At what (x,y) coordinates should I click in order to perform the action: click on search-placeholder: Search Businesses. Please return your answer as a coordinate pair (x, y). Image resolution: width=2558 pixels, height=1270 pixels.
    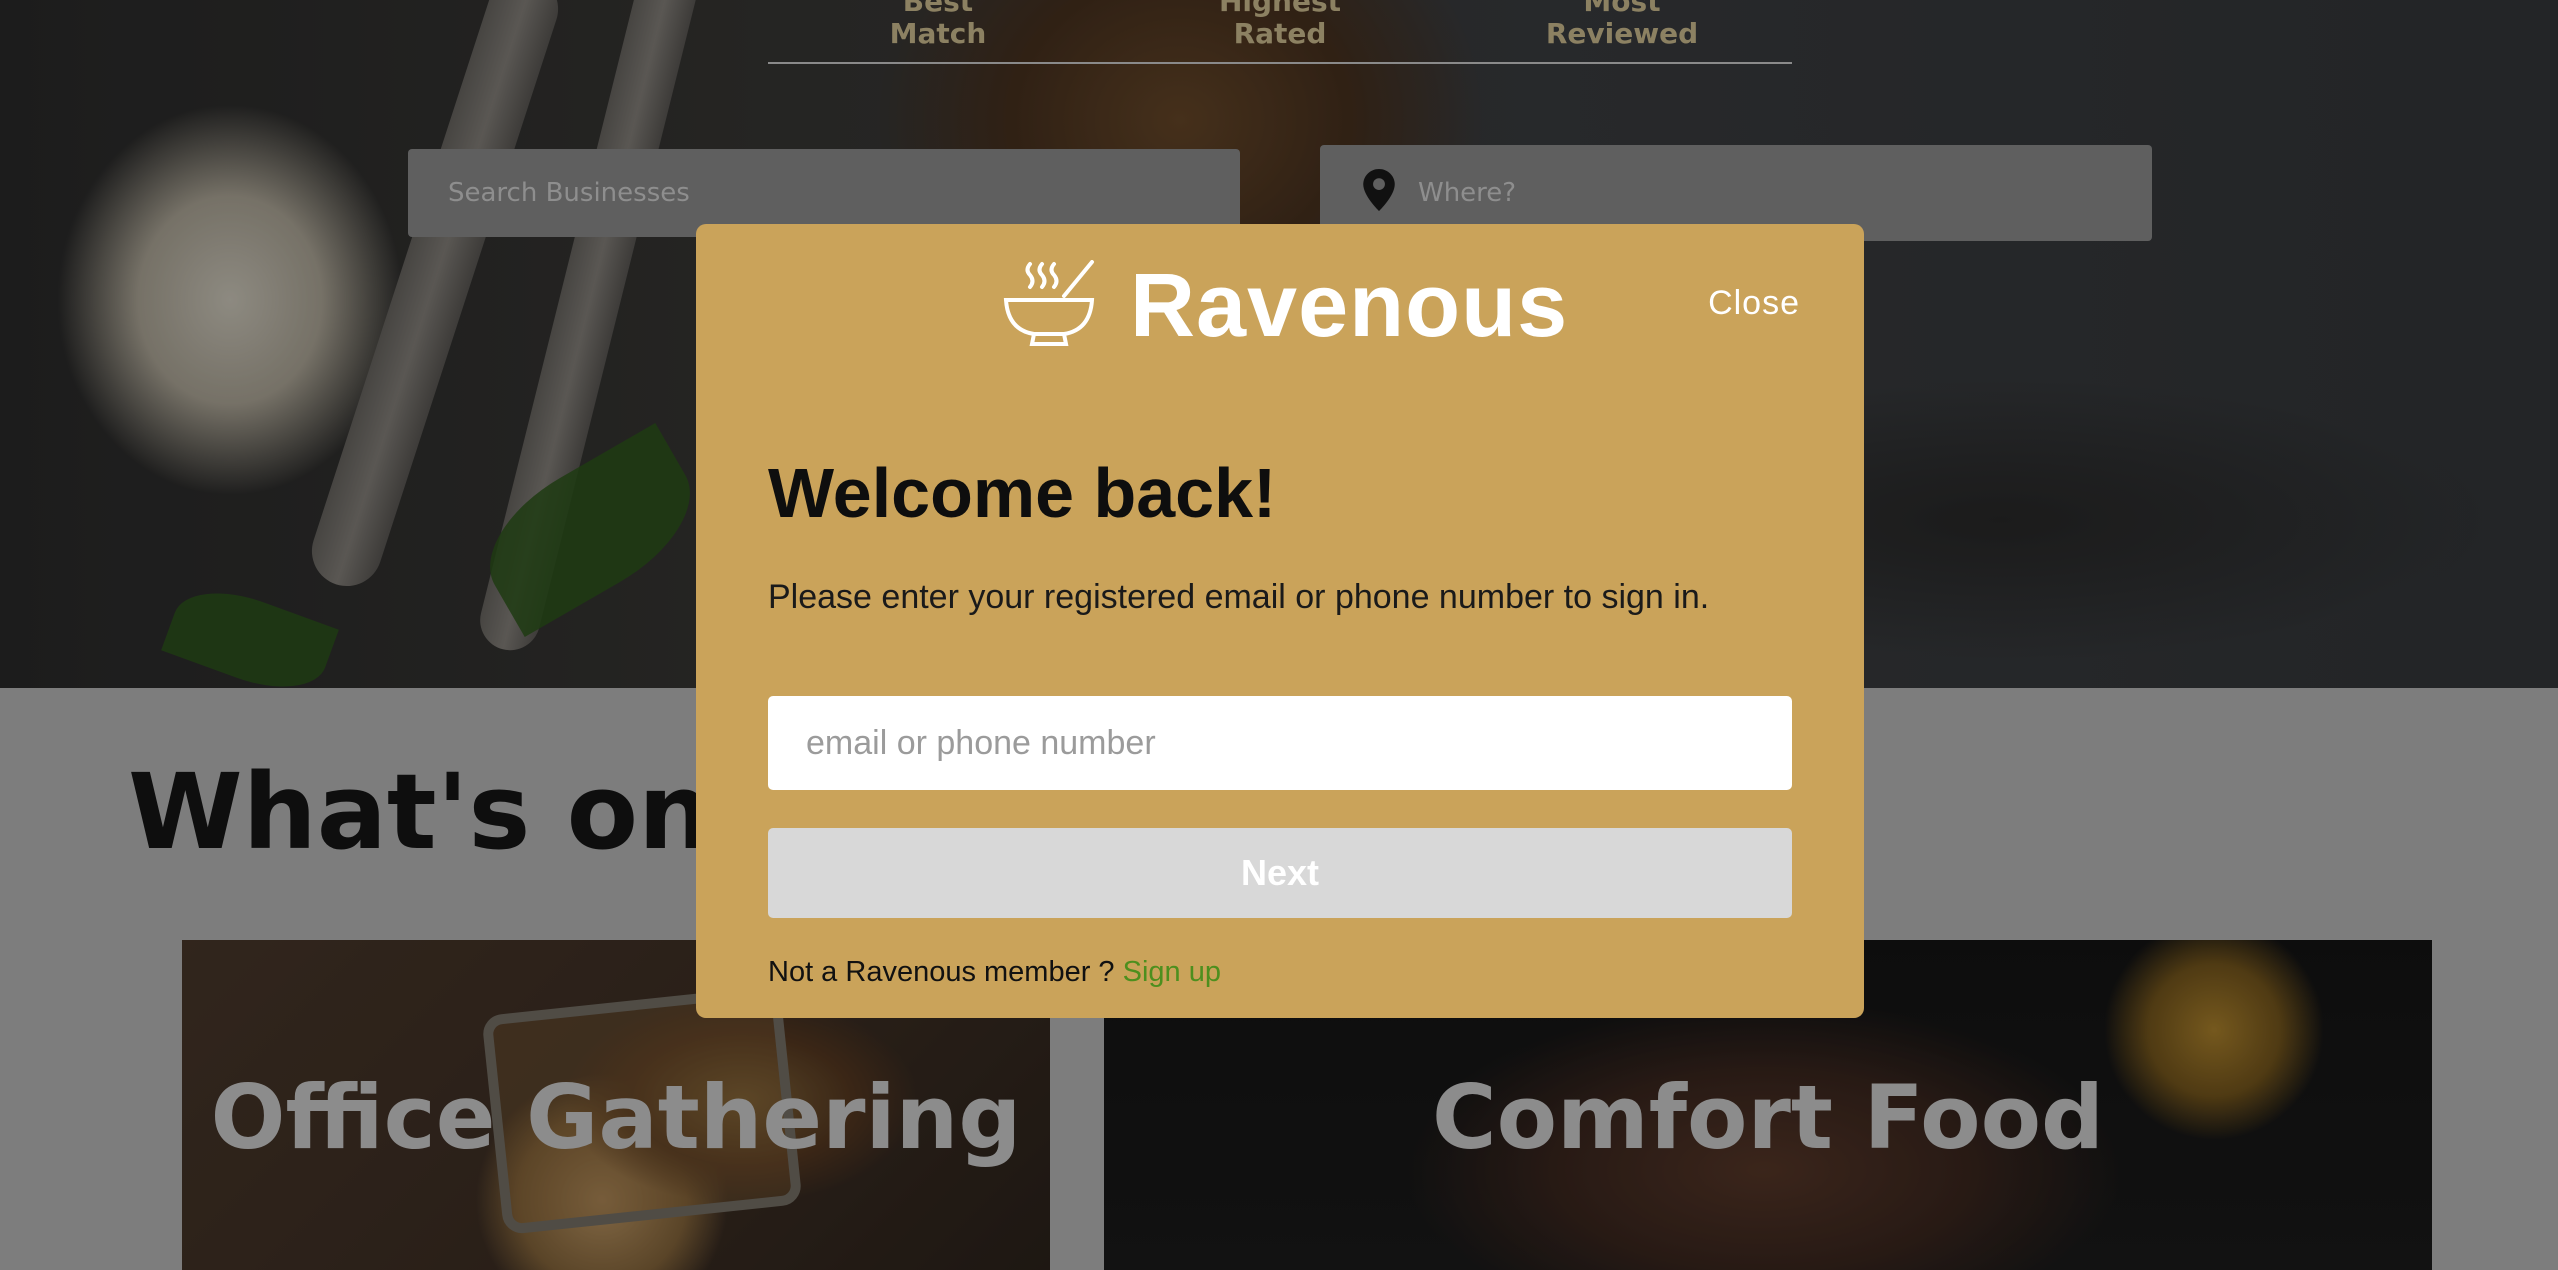
    Looking at the image, I should click on (569, 193).